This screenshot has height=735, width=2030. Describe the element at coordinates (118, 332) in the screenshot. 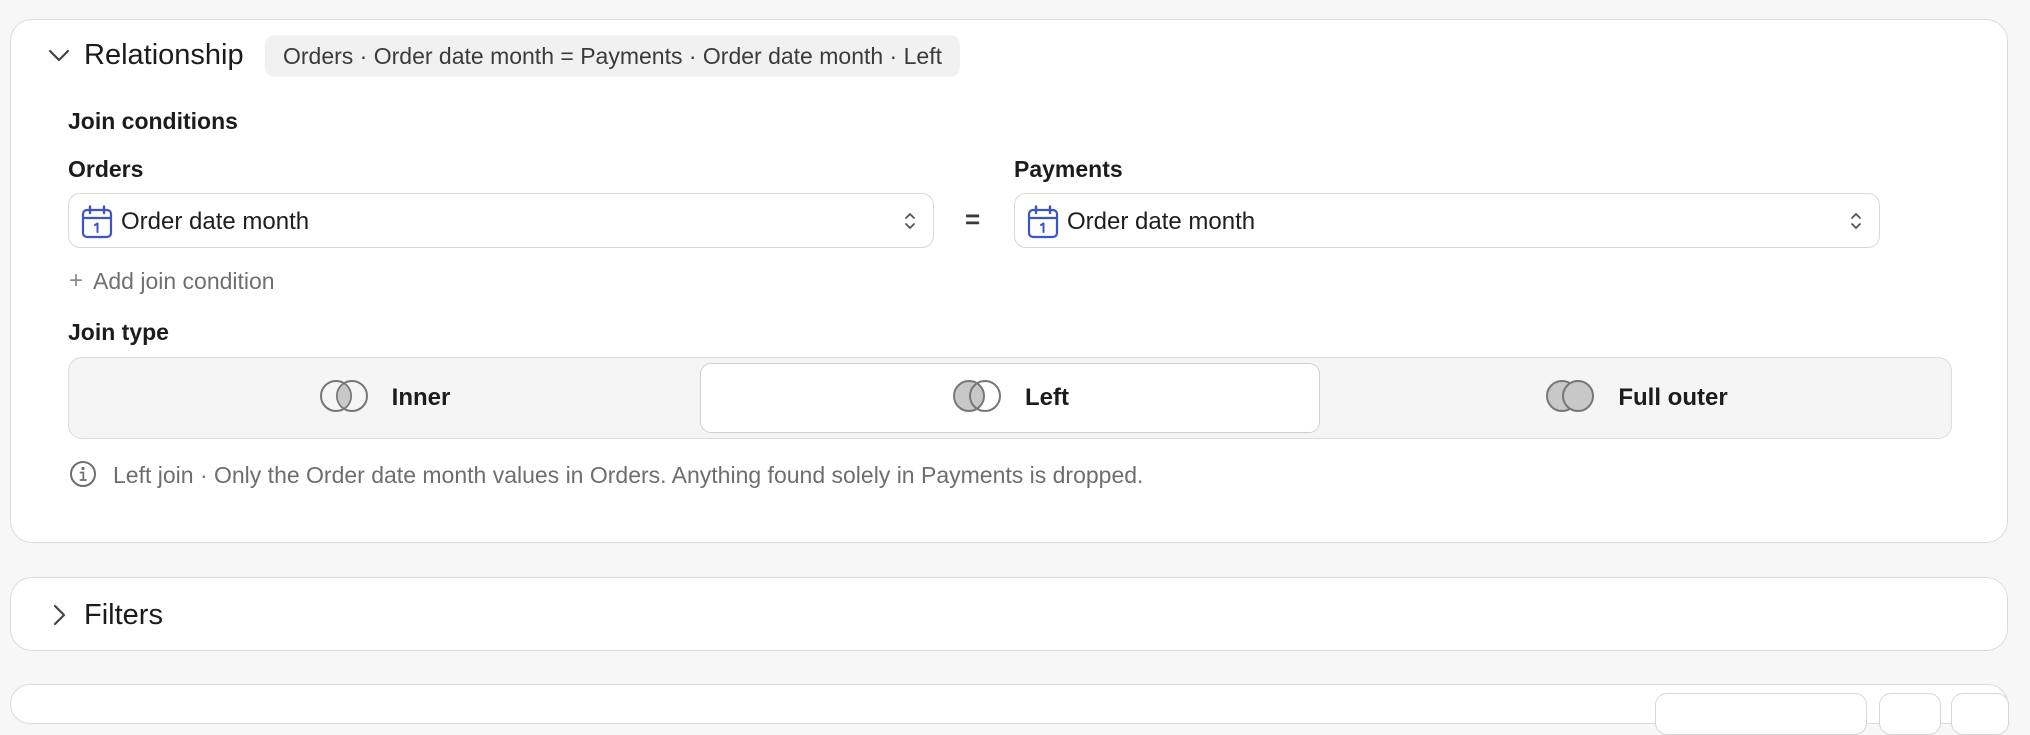

I see `join-type-label: Join type` at that location.